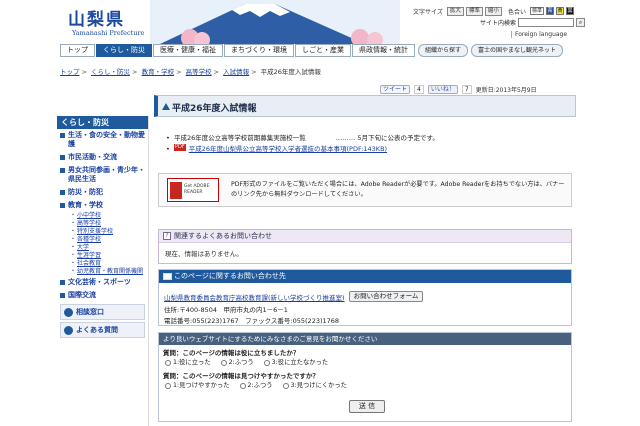  I want to click on social-row: ツイート 4 いいね！ 7 更新日:2013年5月9日, so click(458, 89).